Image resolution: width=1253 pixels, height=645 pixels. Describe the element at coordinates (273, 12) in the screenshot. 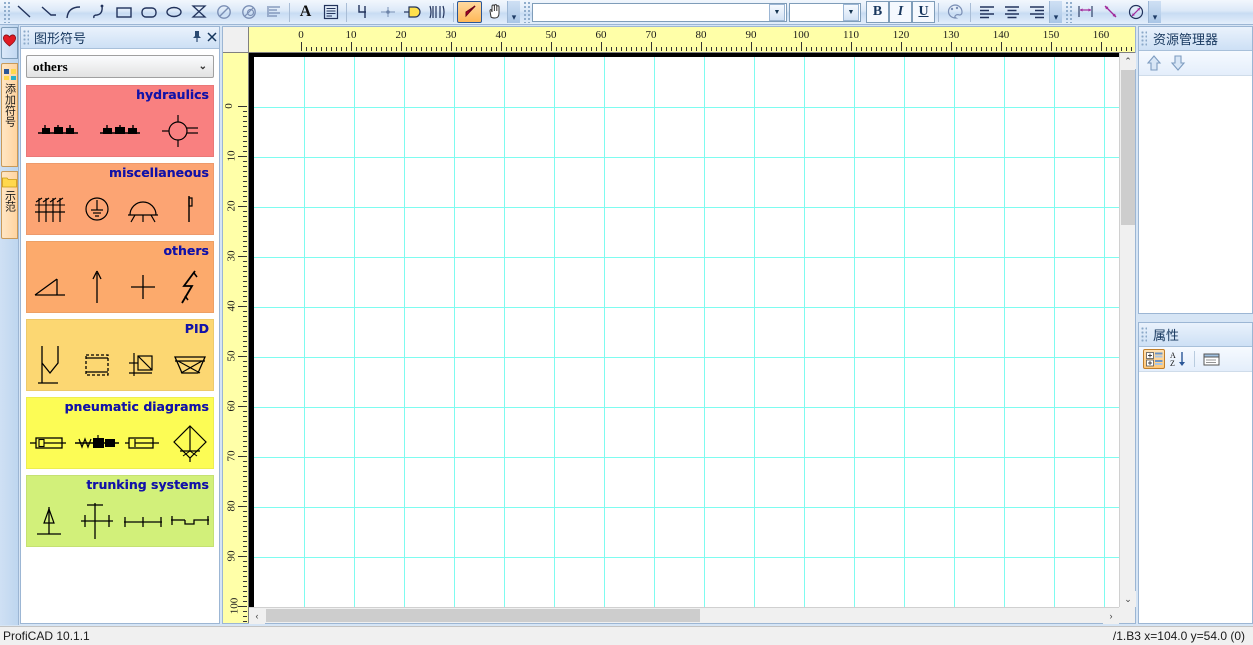

I see `list-tool-button` at that location.